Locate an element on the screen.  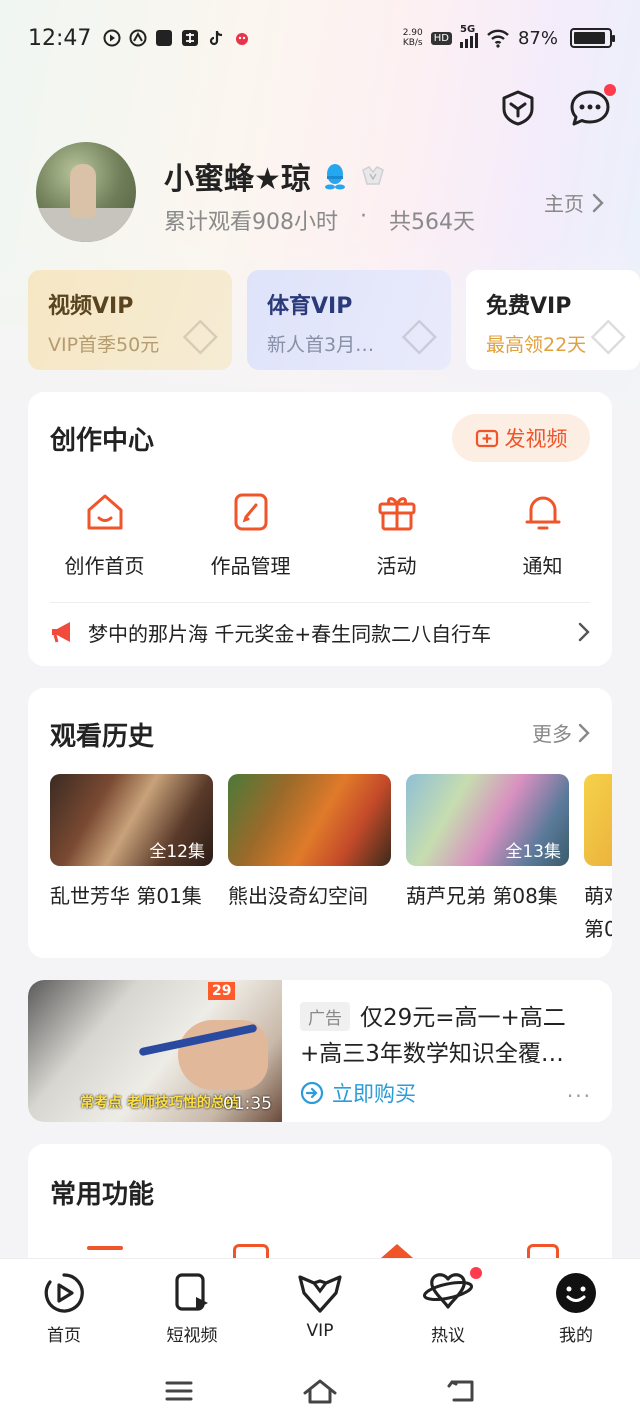
bottom-navigation: 首页 短视频 VIP 热议 我的 is located at coordinates (320, 1342).